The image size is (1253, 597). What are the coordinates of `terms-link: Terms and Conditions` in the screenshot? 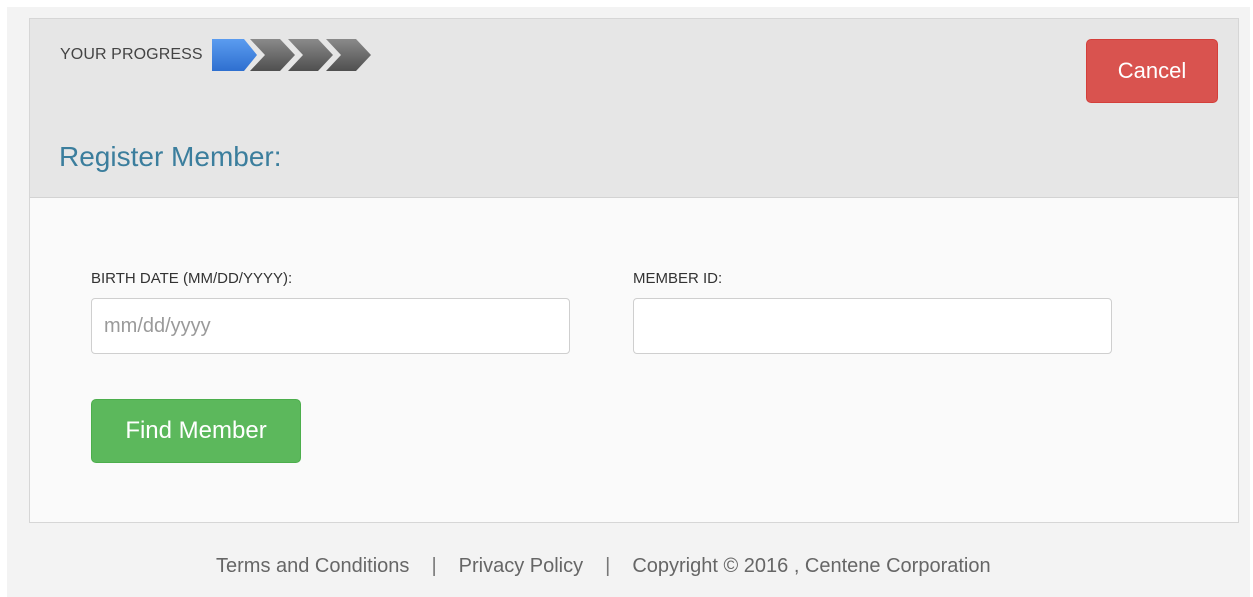 It's located at (312, 566).